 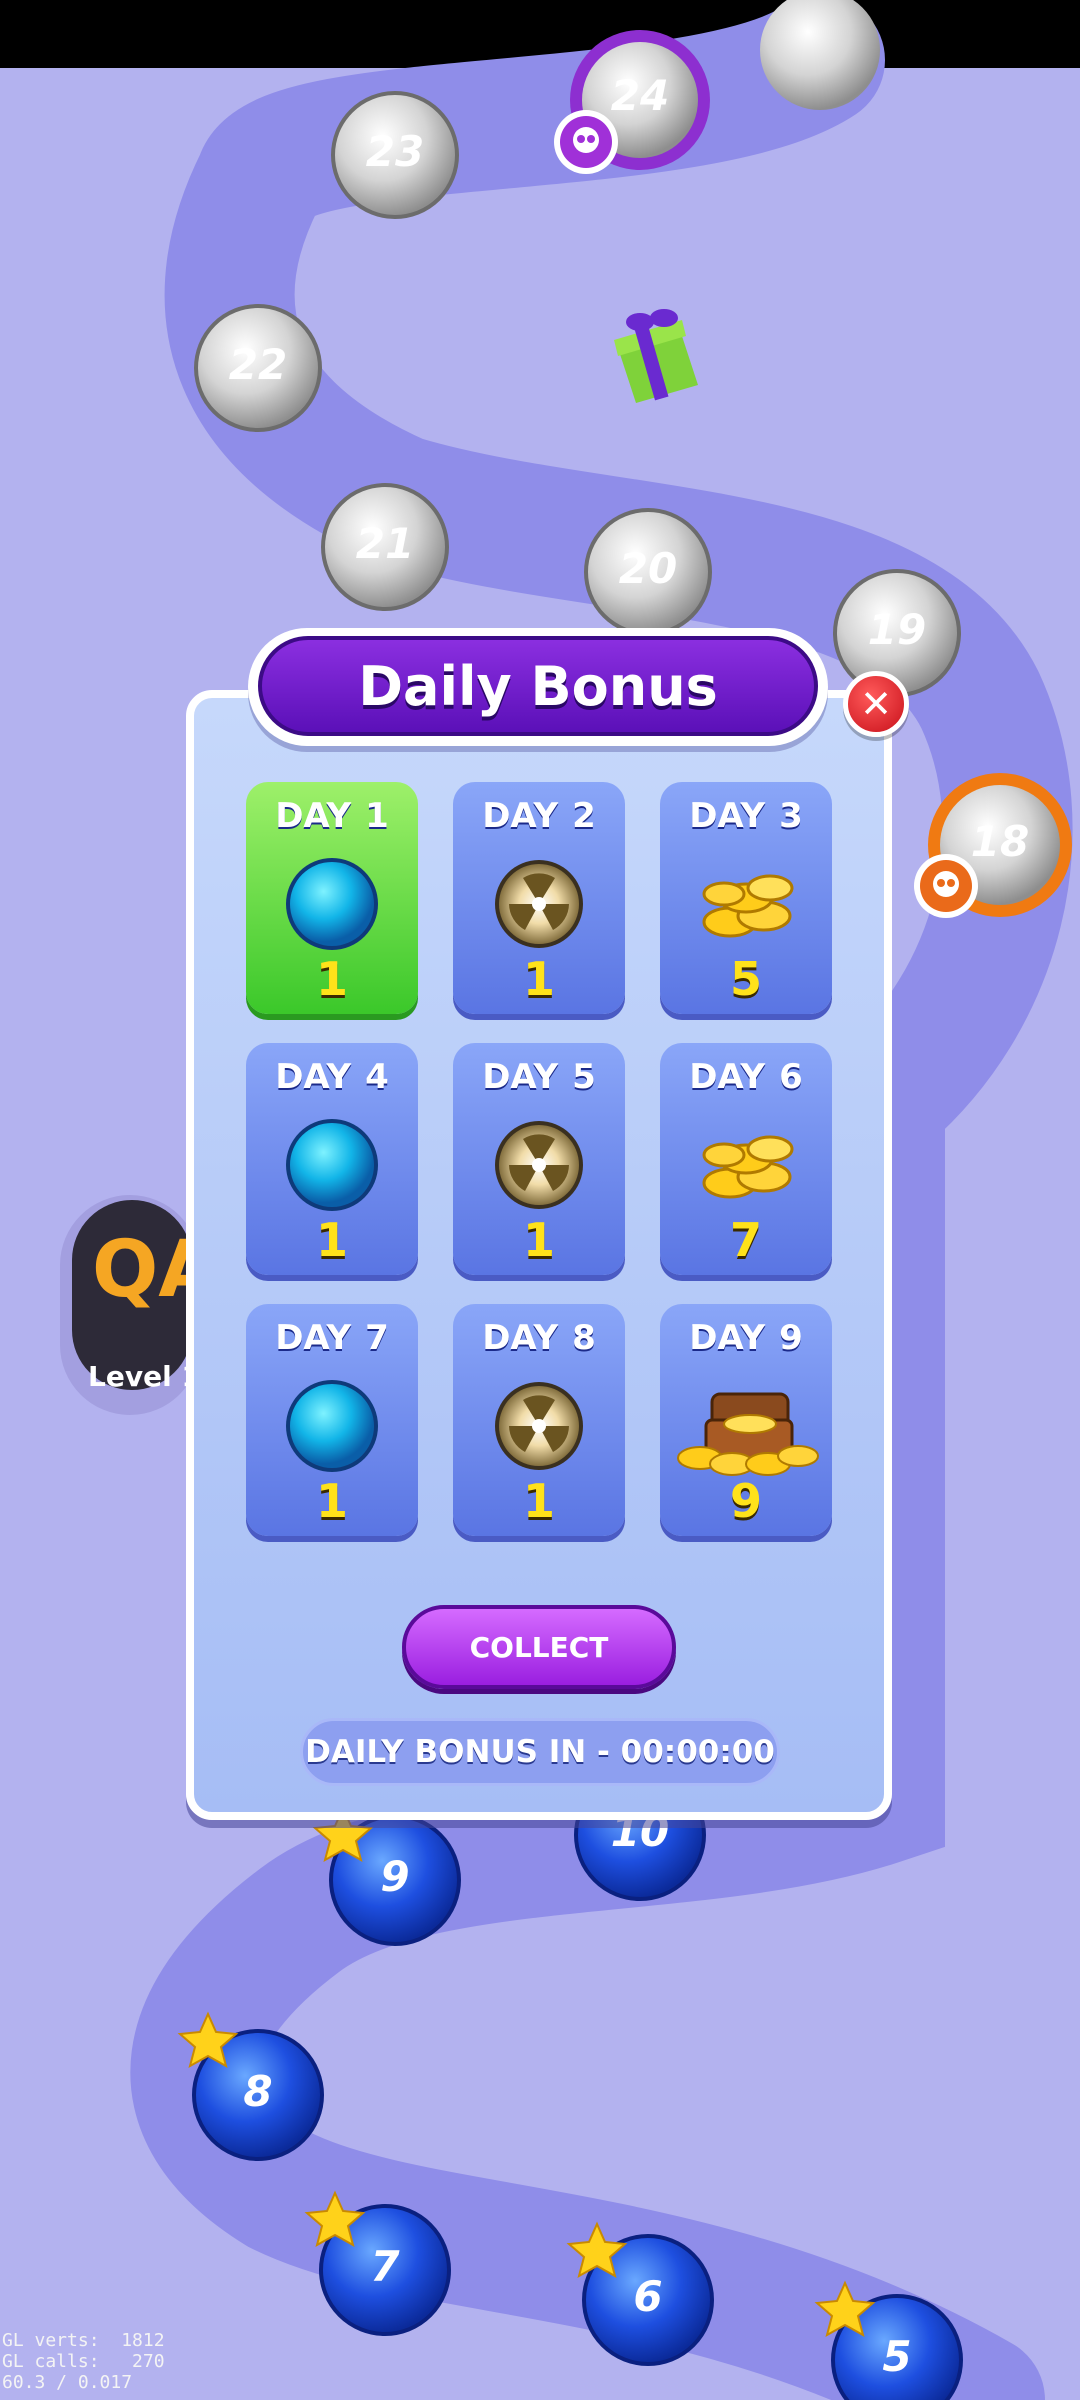 I want to click on day-number: 9, so click(x=791, y=1338).